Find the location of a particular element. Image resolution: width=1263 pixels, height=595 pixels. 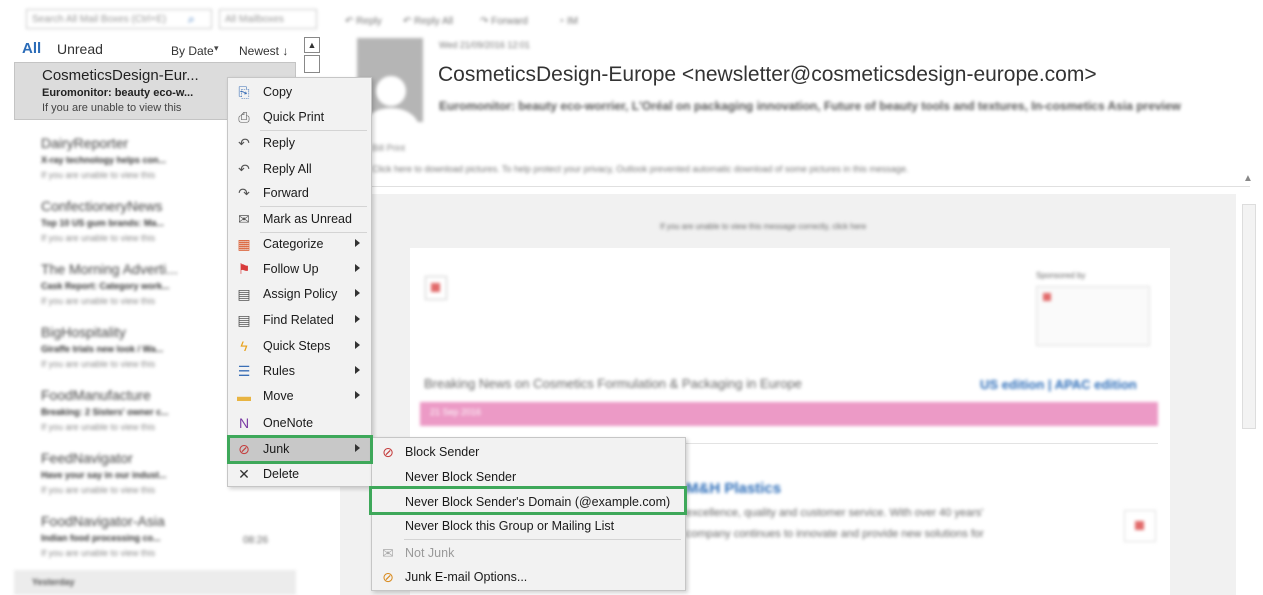

menu-item-mark-as-unread: ✉ Mark as Unread is located at coordinates (299, 219).